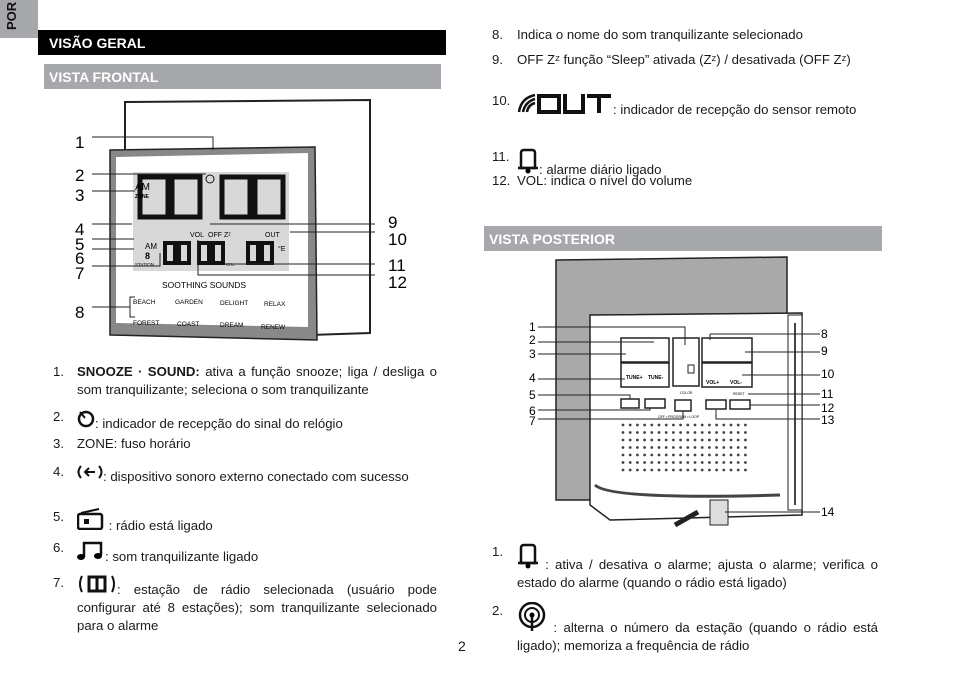 The image size is (954, 673). What do you see at coordinates (397, 282) in the screenshot?
I see `callout-12: 12` at bounding box center [397, 282].